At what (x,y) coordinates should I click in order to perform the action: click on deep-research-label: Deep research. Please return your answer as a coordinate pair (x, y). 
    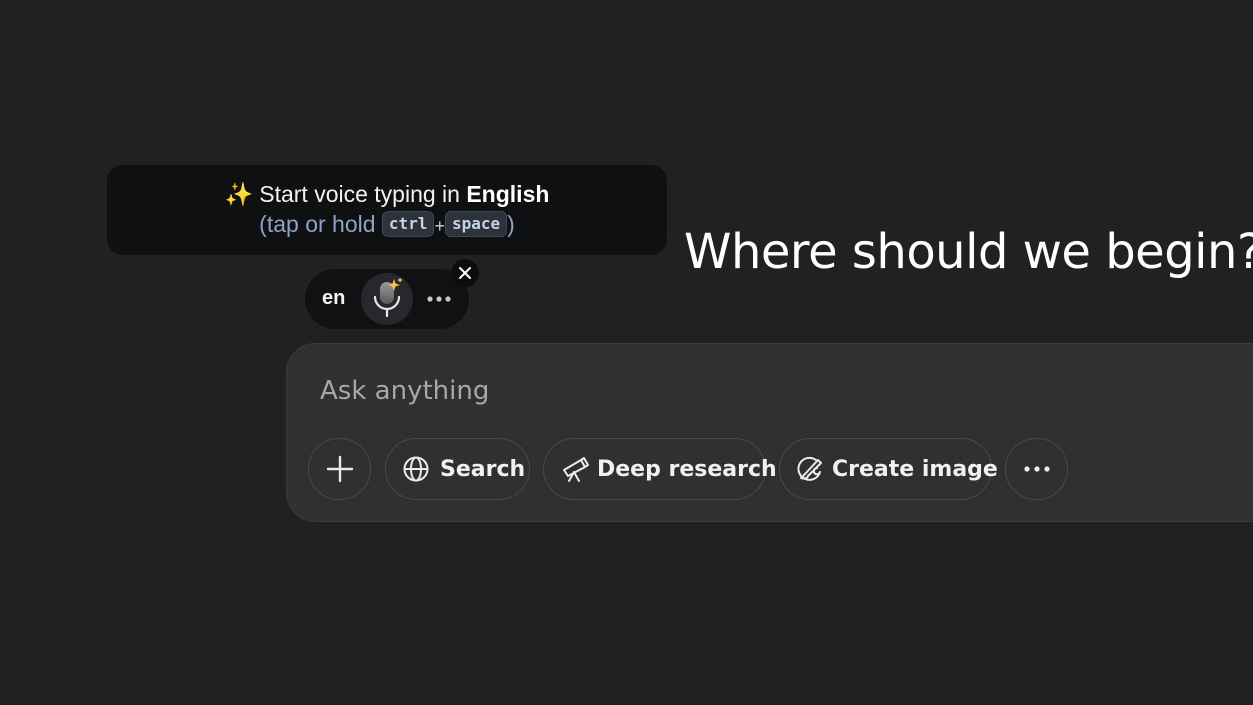
    Looking at the image, I should click on (687, 469).